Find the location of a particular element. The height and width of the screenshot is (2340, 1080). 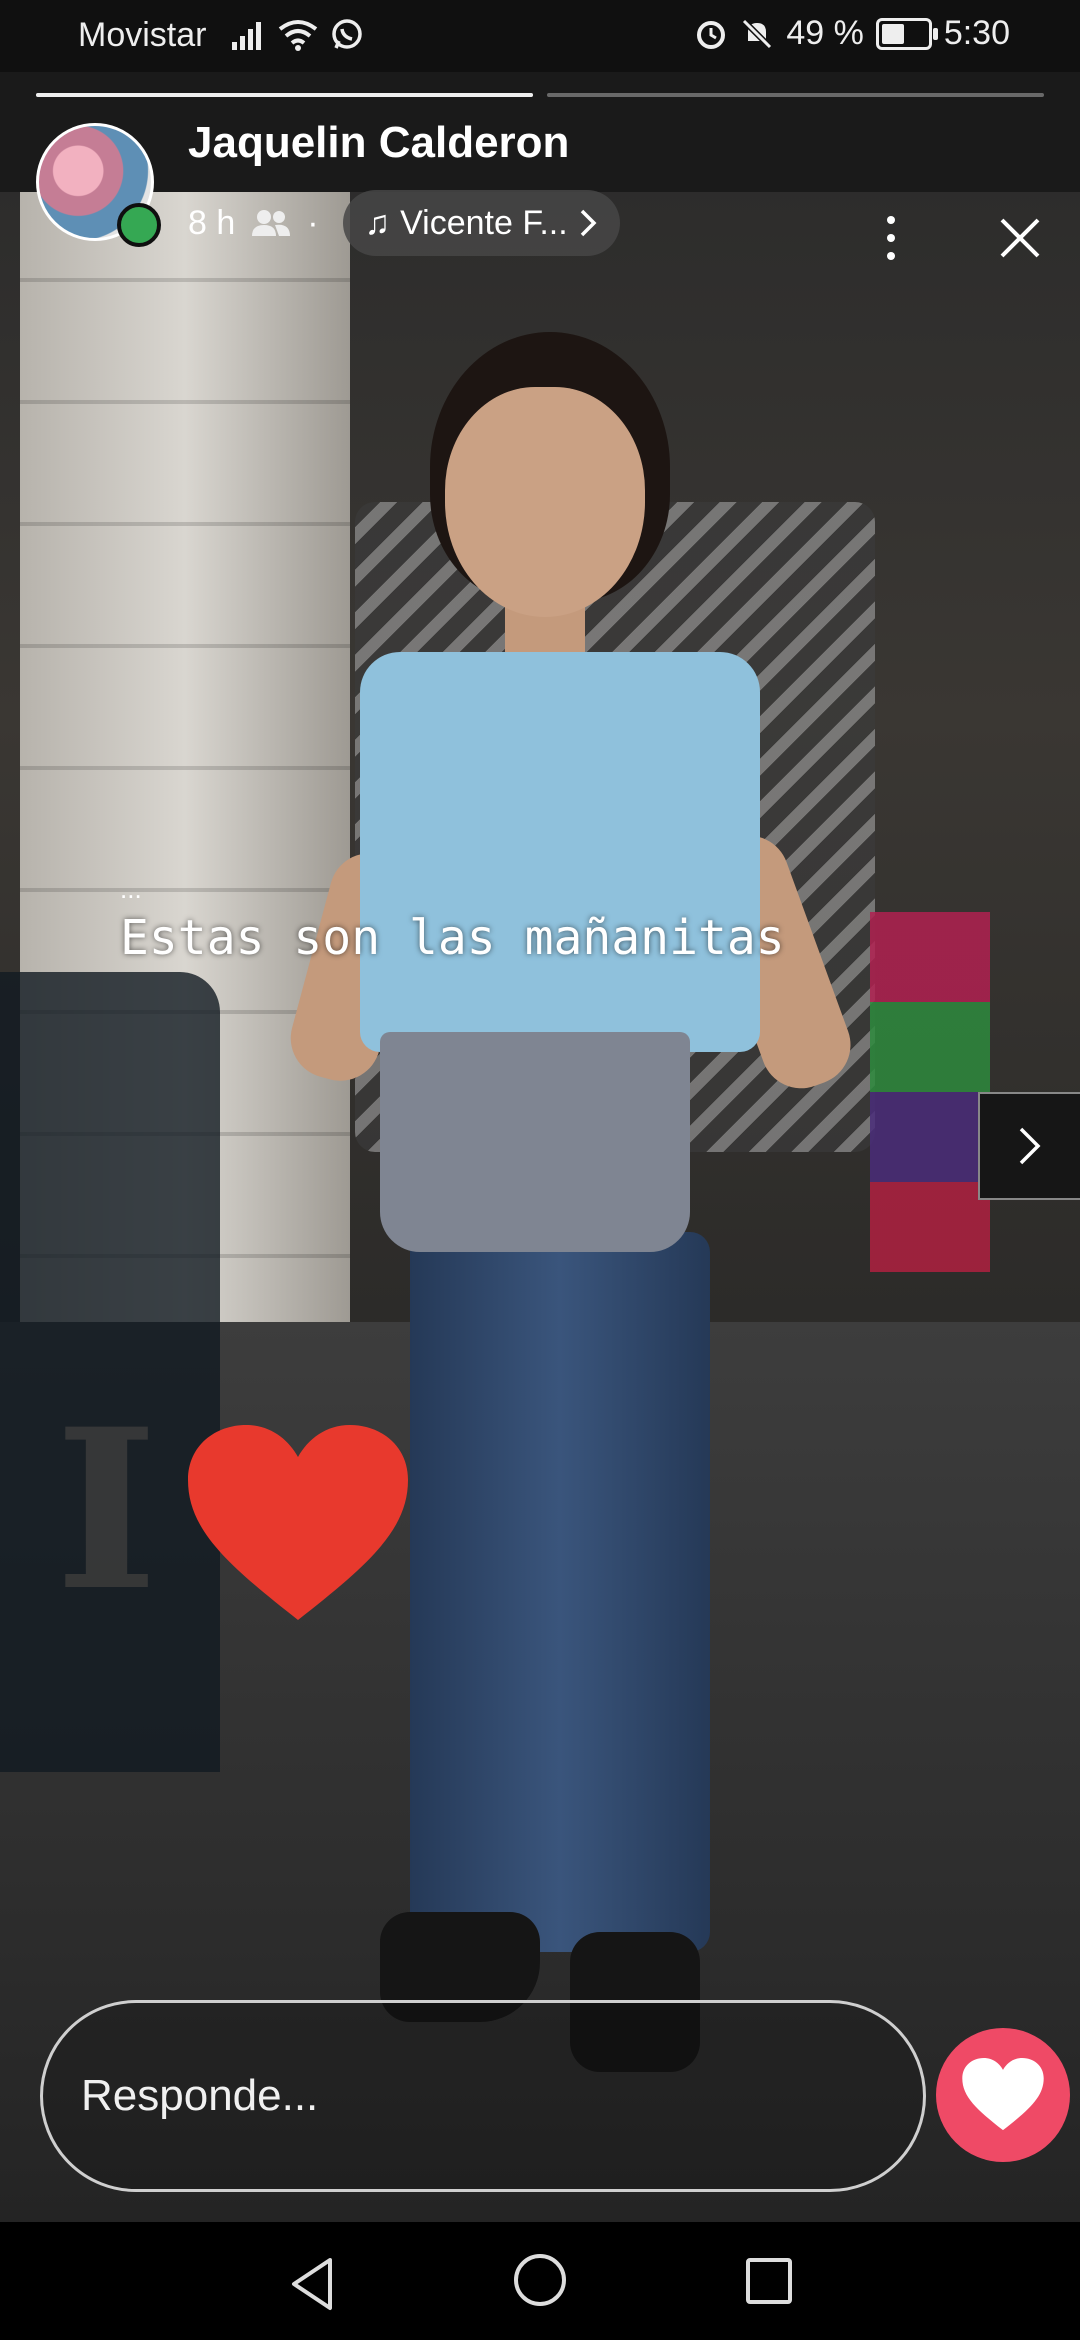

wifi-icon is located at coordinates (298, 35).